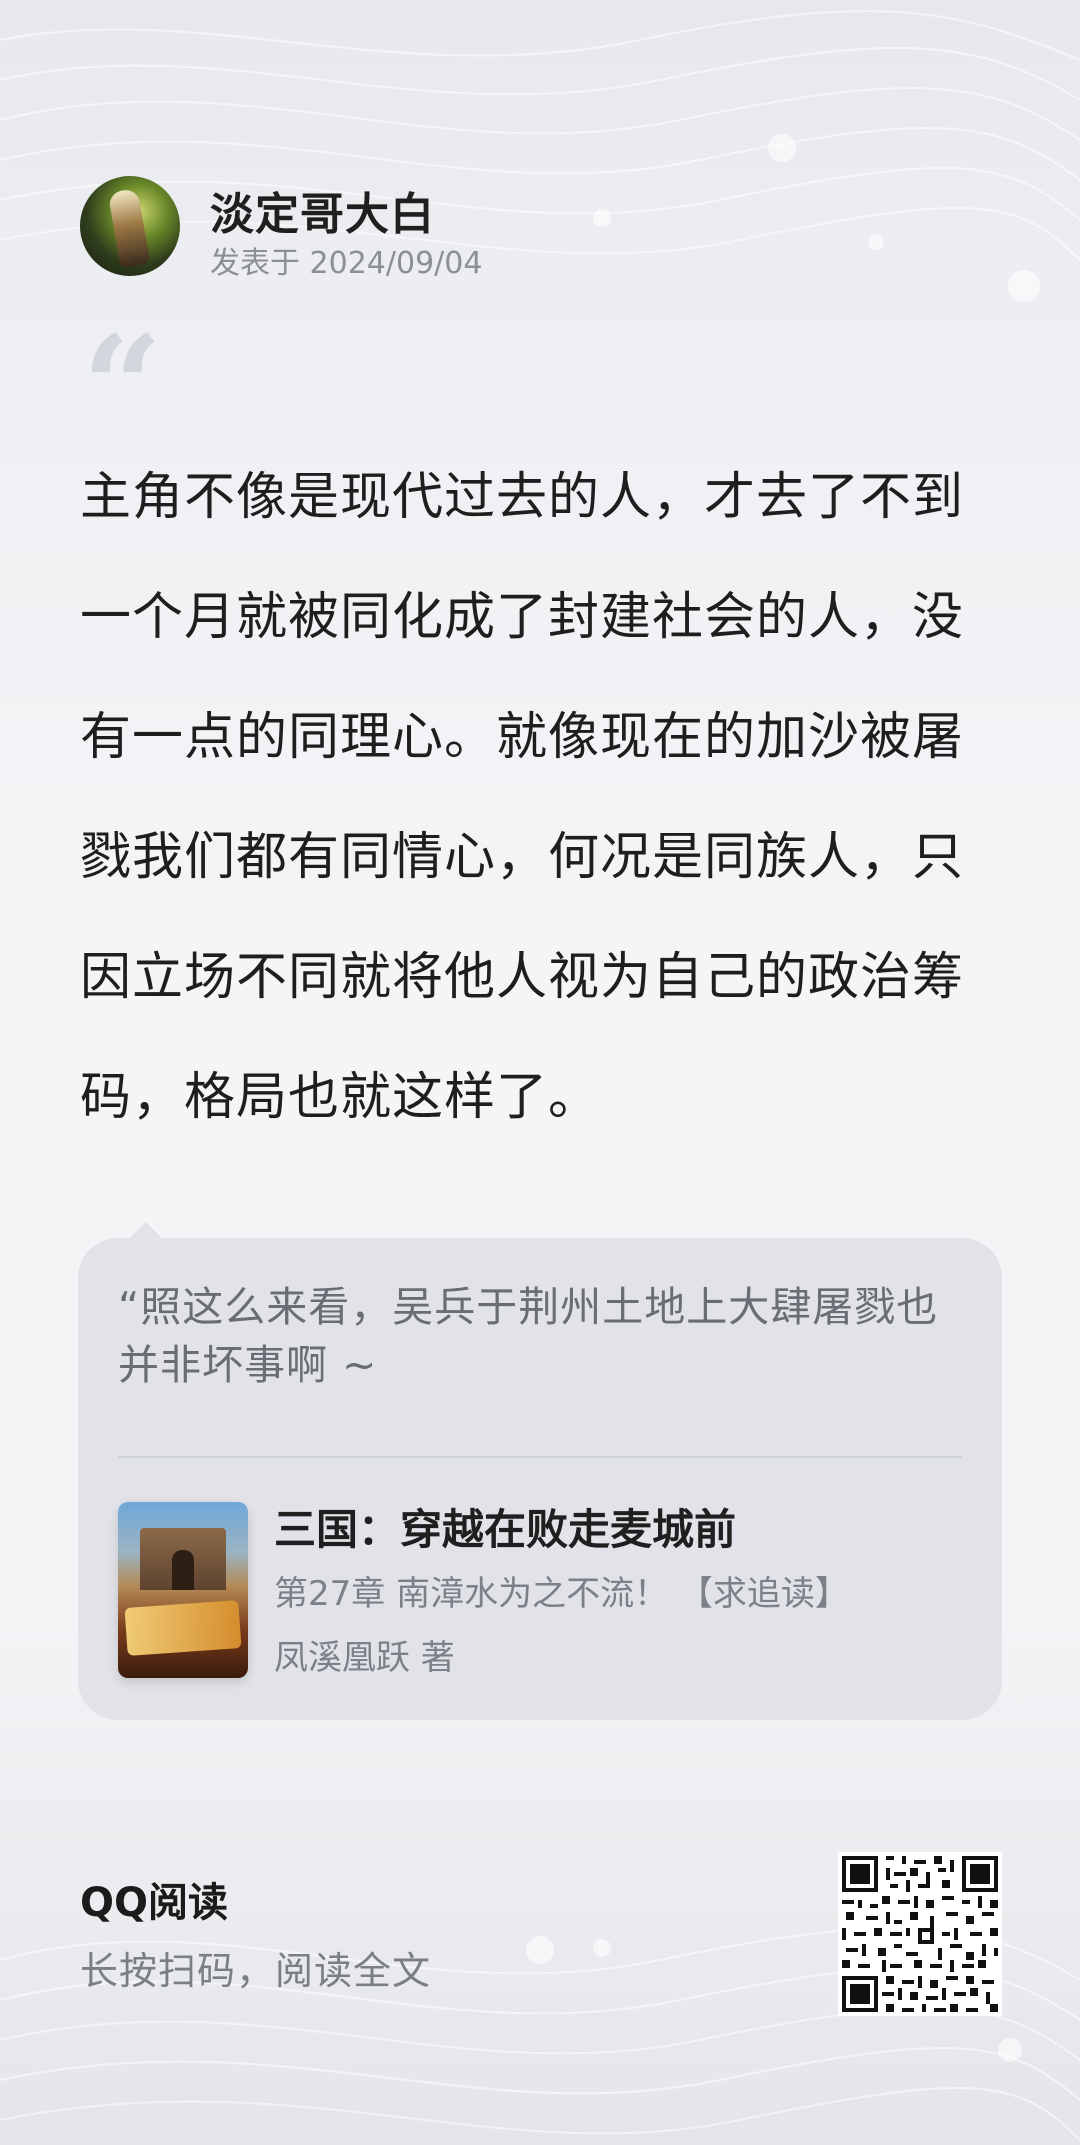 This screenshot has width=1080, height=2145. Describe the element at coordinates (505, 1526) in the screenshot. I see `book-title: 三国：穿越在败走麦城前` at that location.